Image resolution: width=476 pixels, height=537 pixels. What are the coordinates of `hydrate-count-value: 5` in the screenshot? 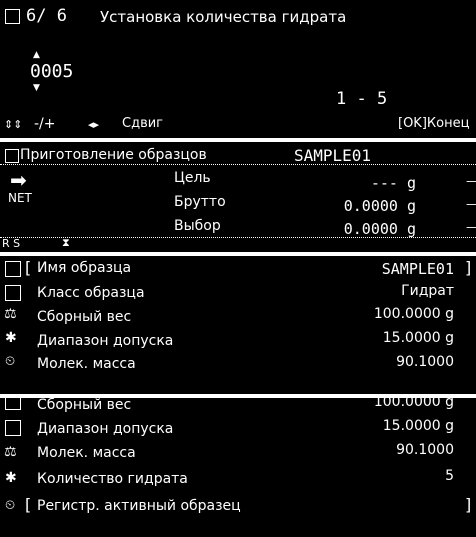 It's located at (449, 476).